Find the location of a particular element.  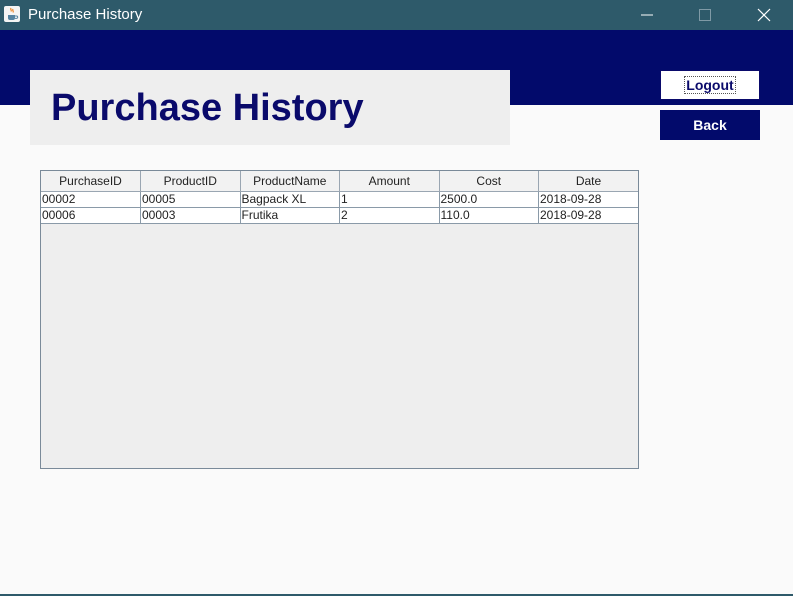

window-title: Purchase History is located at coordinates (85, 14).